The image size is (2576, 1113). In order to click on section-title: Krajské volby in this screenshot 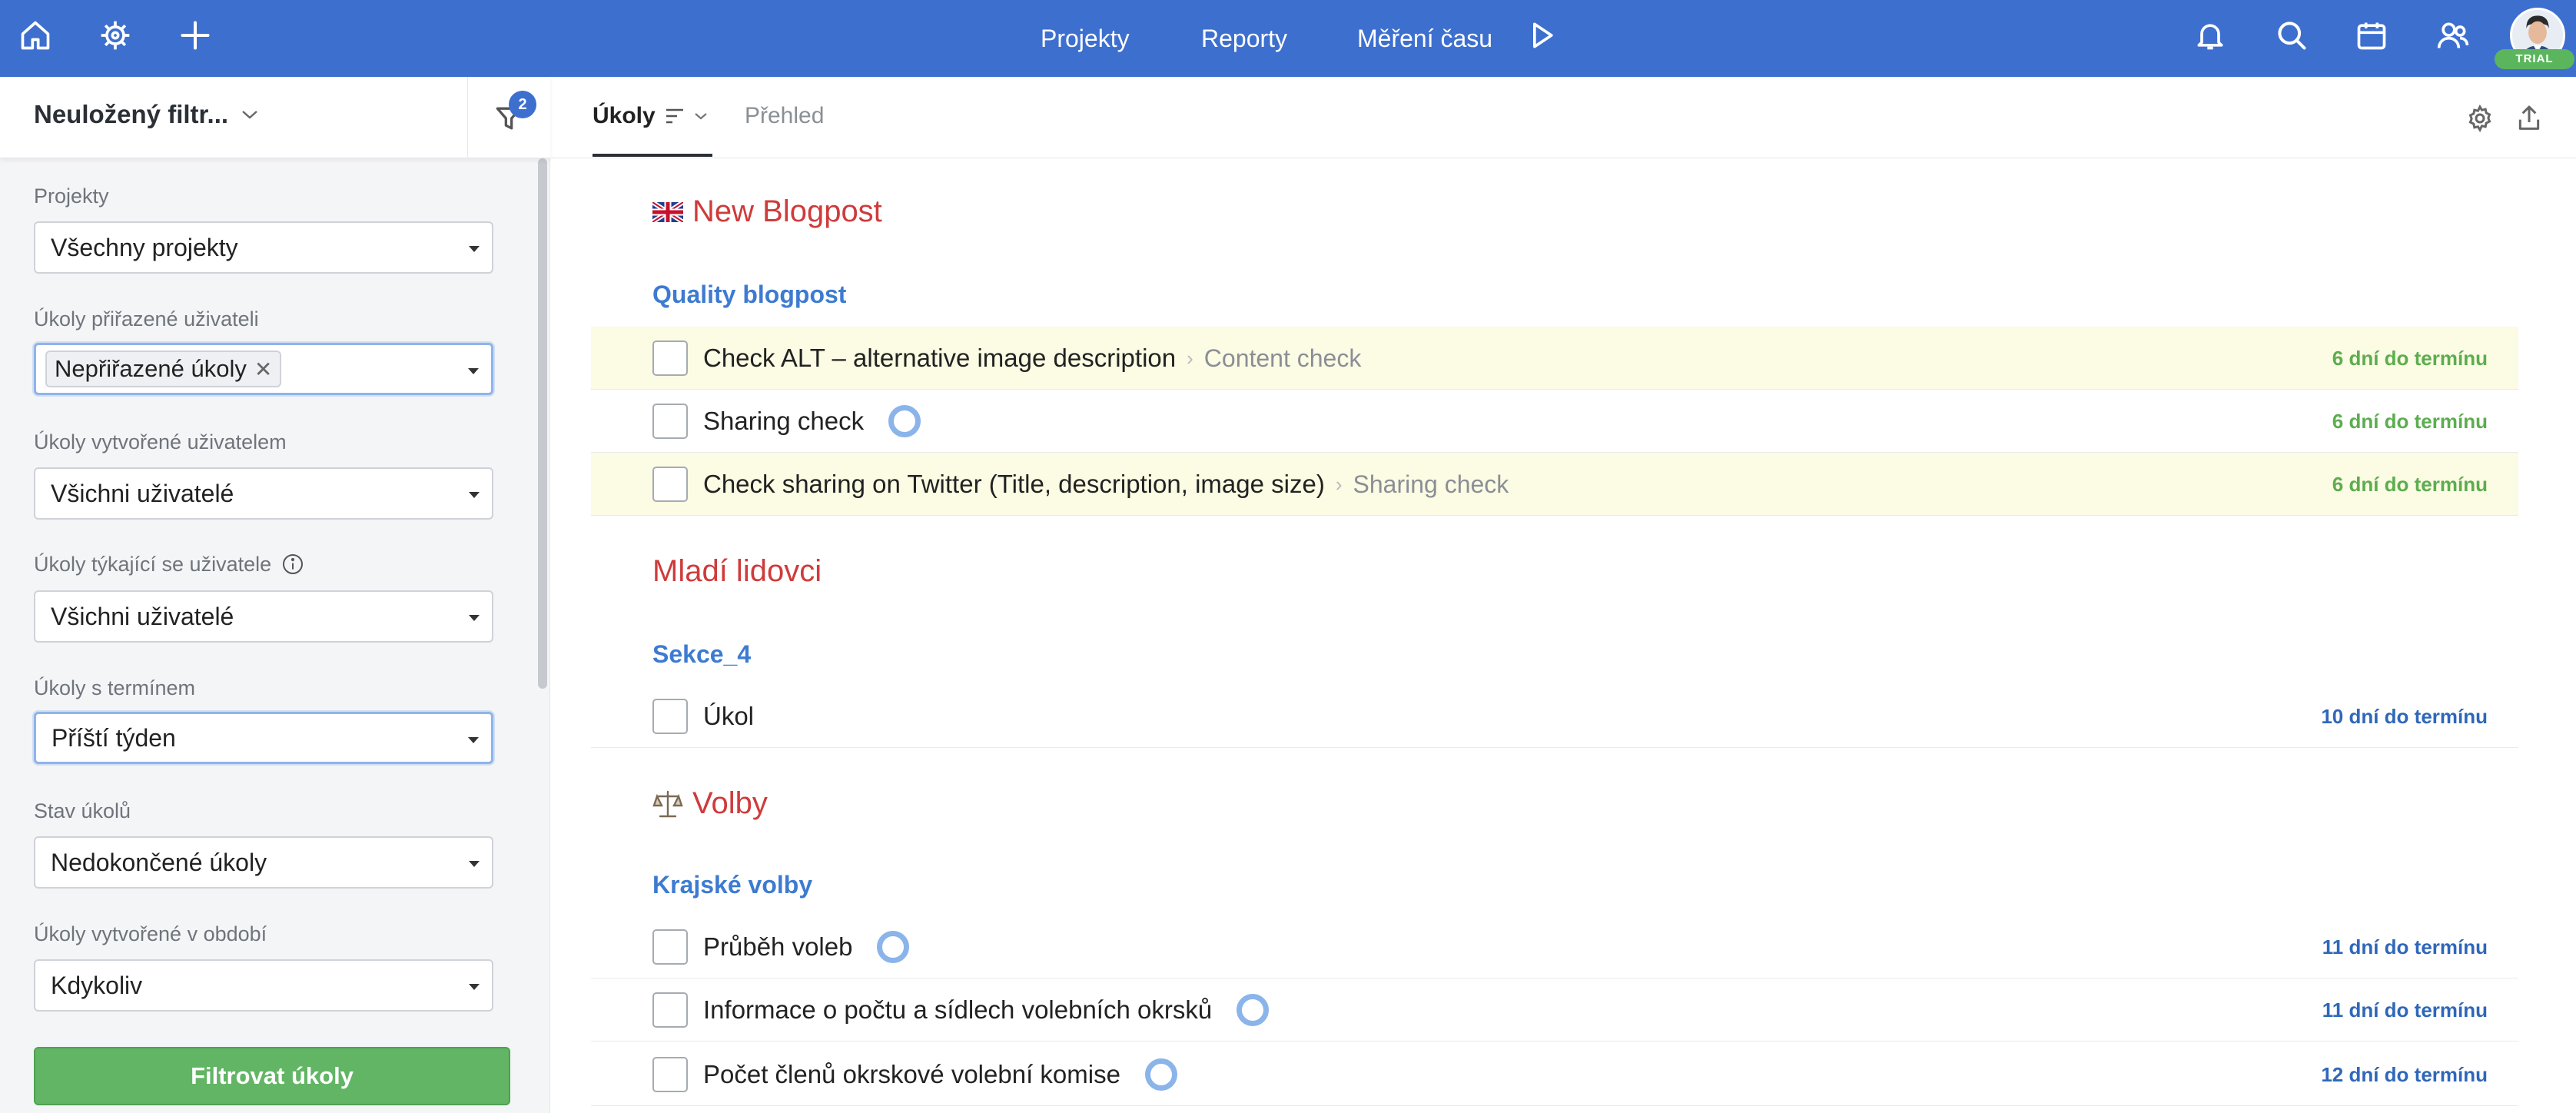, I will do `click(732, 885)`.